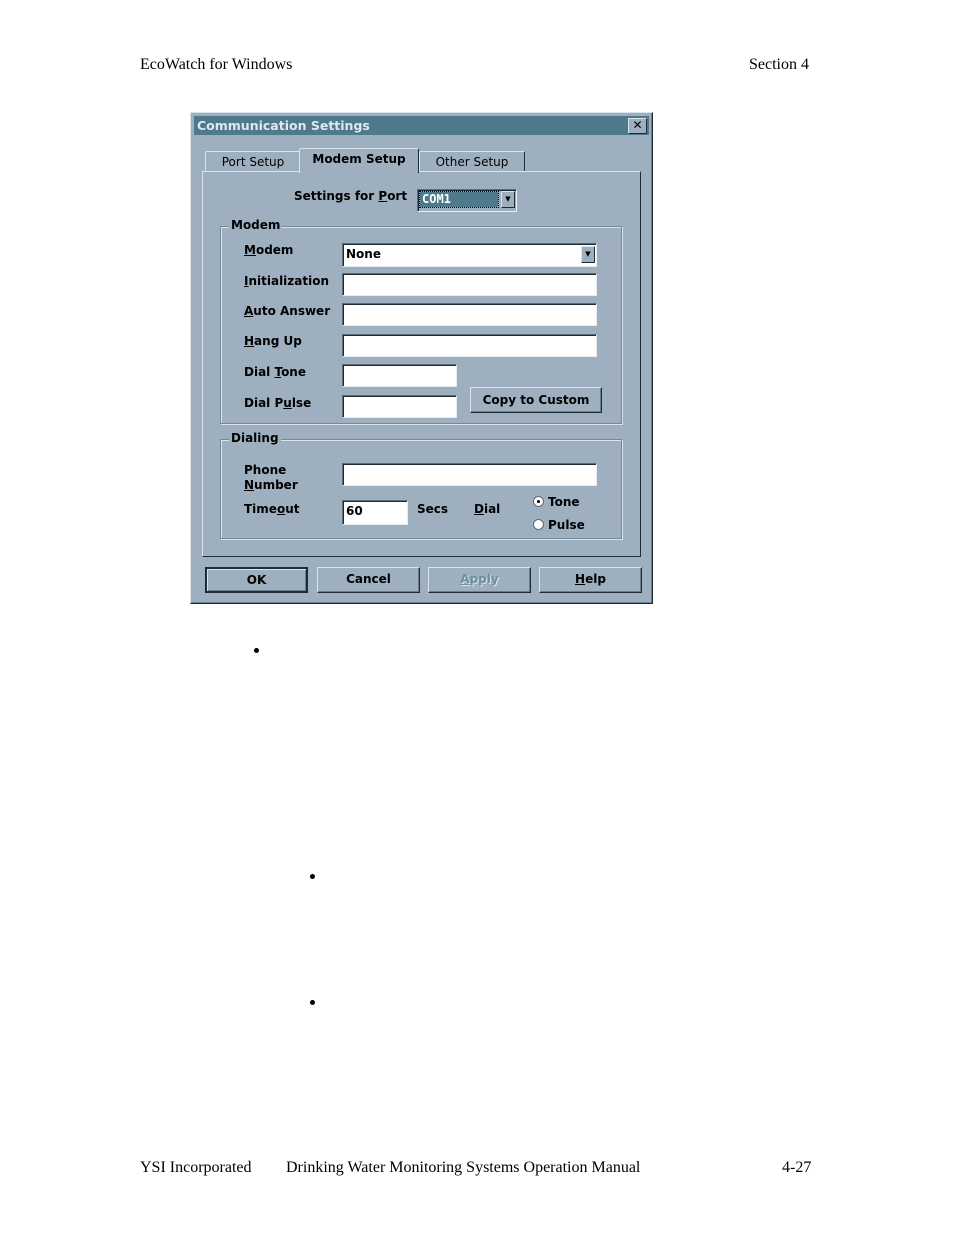 The width and height of the screenshot is (954, 1235). Describe the element at coordinates (269, 250) in the screenshot. I see `modem-label: Modem` at that location.